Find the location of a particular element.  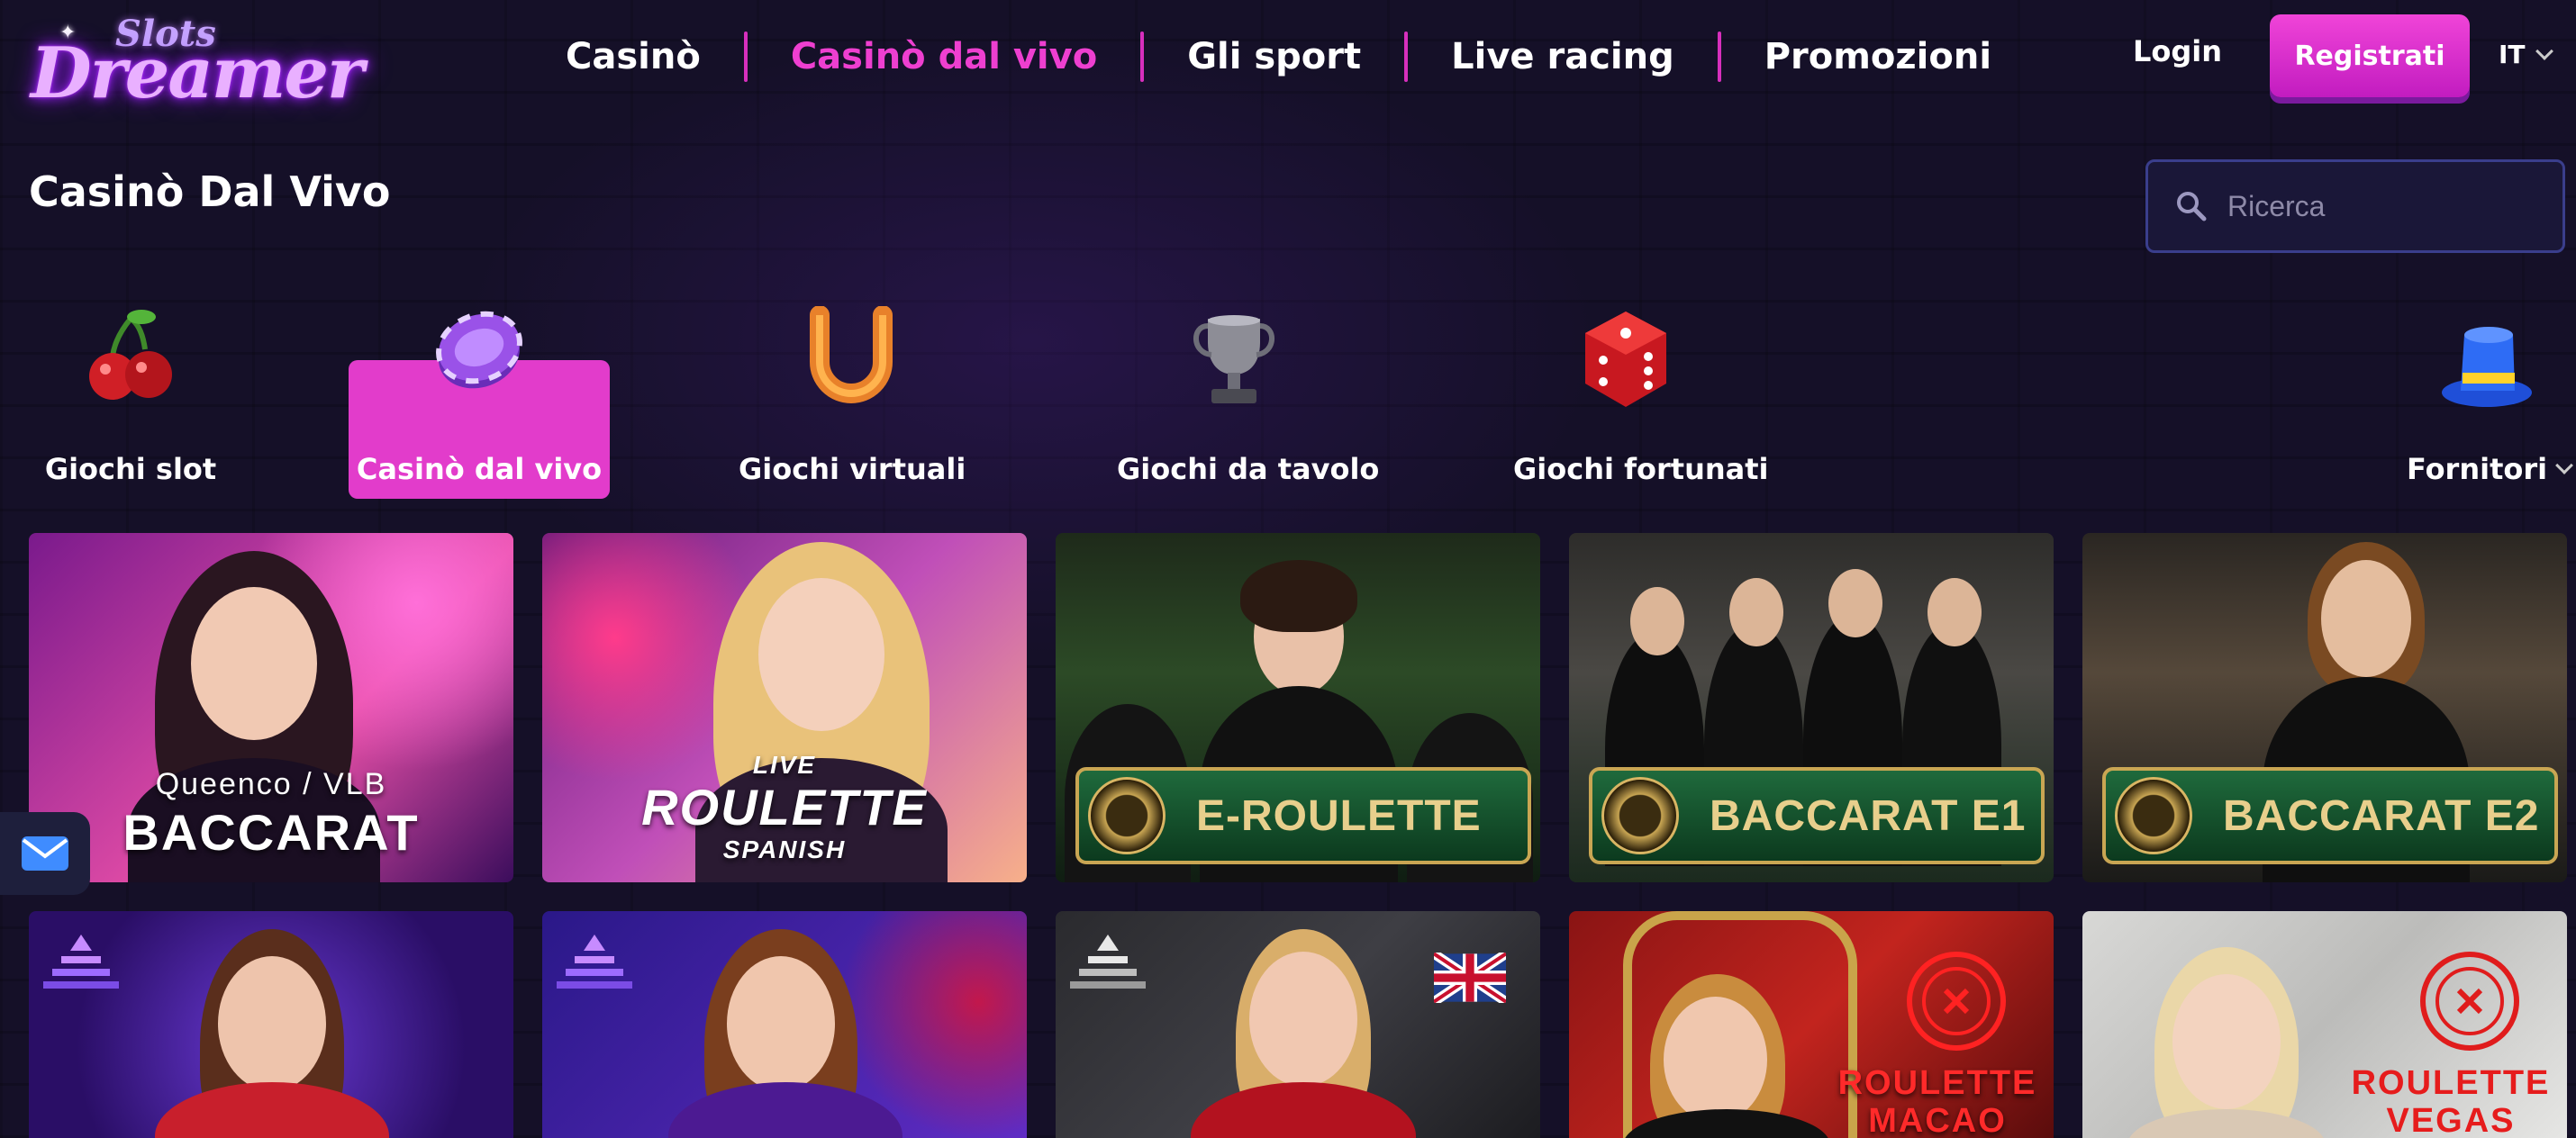

game-banner: BACCARAT E2 is located at coordinates (2330, 815).